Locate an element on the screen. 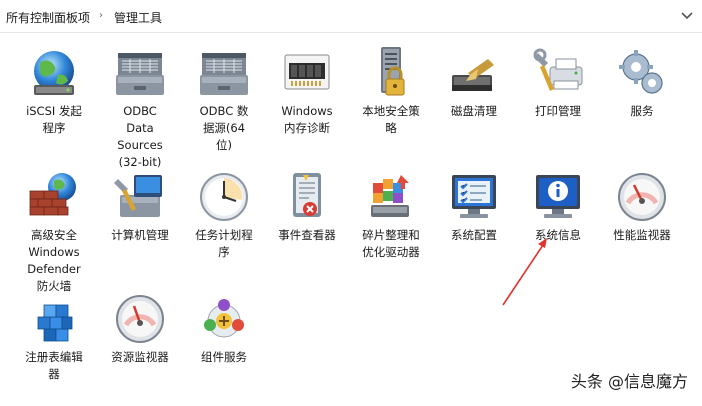 The width and height of the screenshot is (702, 406). item-system-configuration: 系统配置 is located at coordinates (474, 206).